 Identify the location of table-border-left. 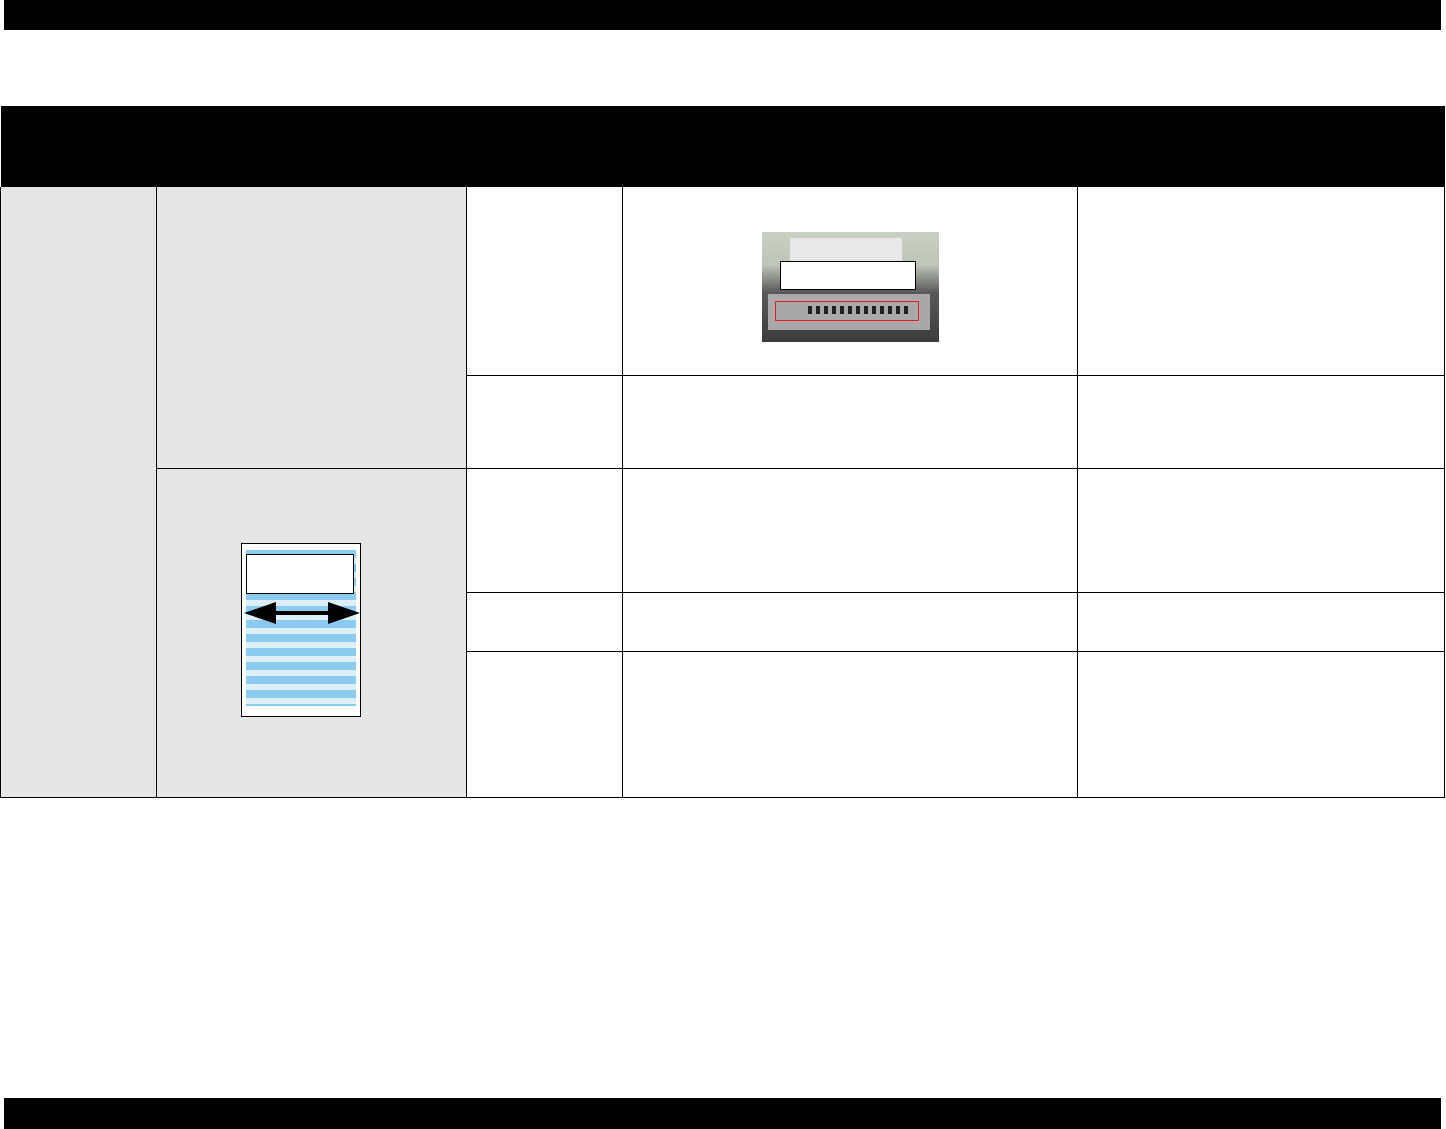
(0, 492).